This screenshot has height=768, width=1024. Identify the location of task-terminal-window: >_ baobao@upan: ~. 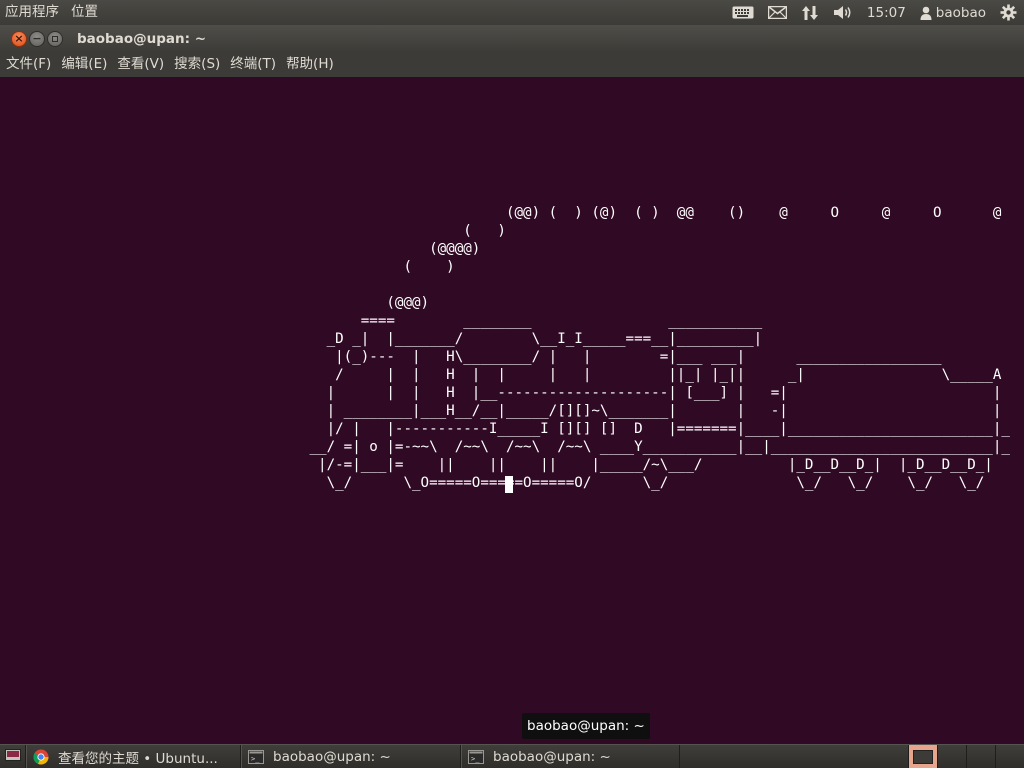
(351, 756).